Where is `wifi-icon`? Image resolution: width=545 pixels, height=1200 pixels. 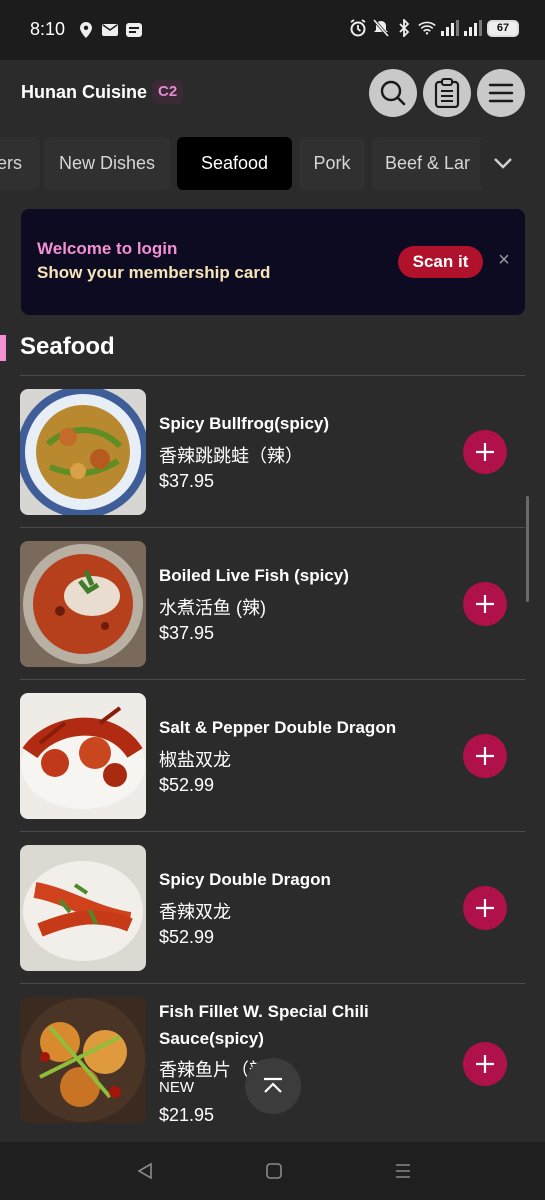 wifi-icon is located at coordinates (427, 28).